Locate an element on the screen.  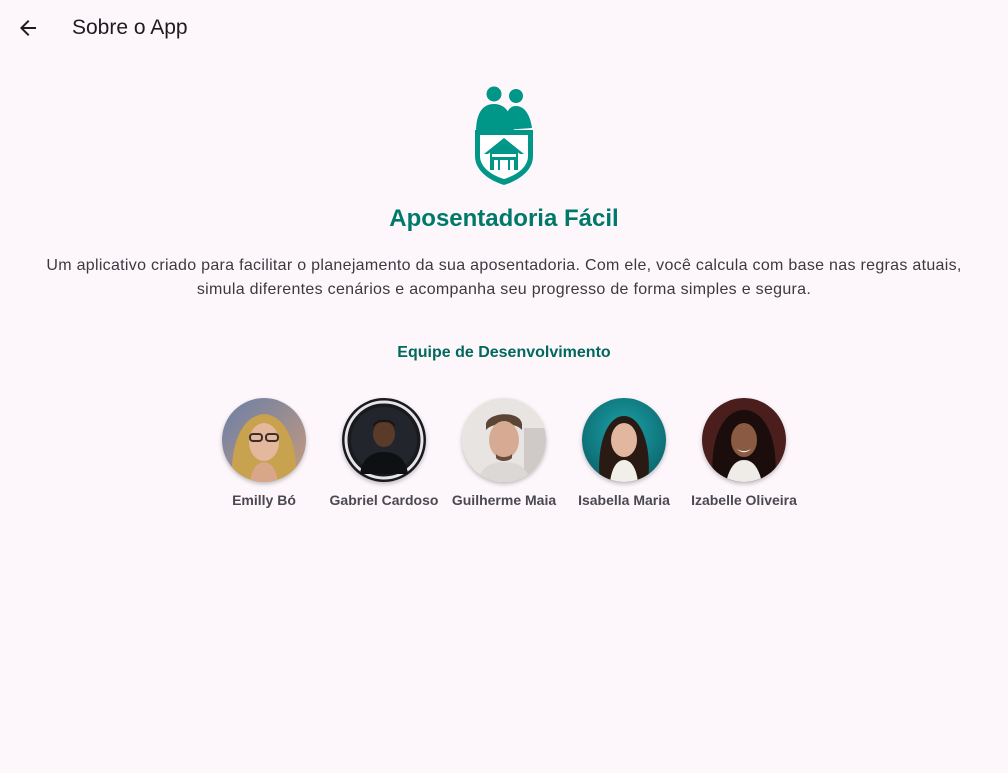
app-bar: Sobre o App is located at coordinates (504, 28).